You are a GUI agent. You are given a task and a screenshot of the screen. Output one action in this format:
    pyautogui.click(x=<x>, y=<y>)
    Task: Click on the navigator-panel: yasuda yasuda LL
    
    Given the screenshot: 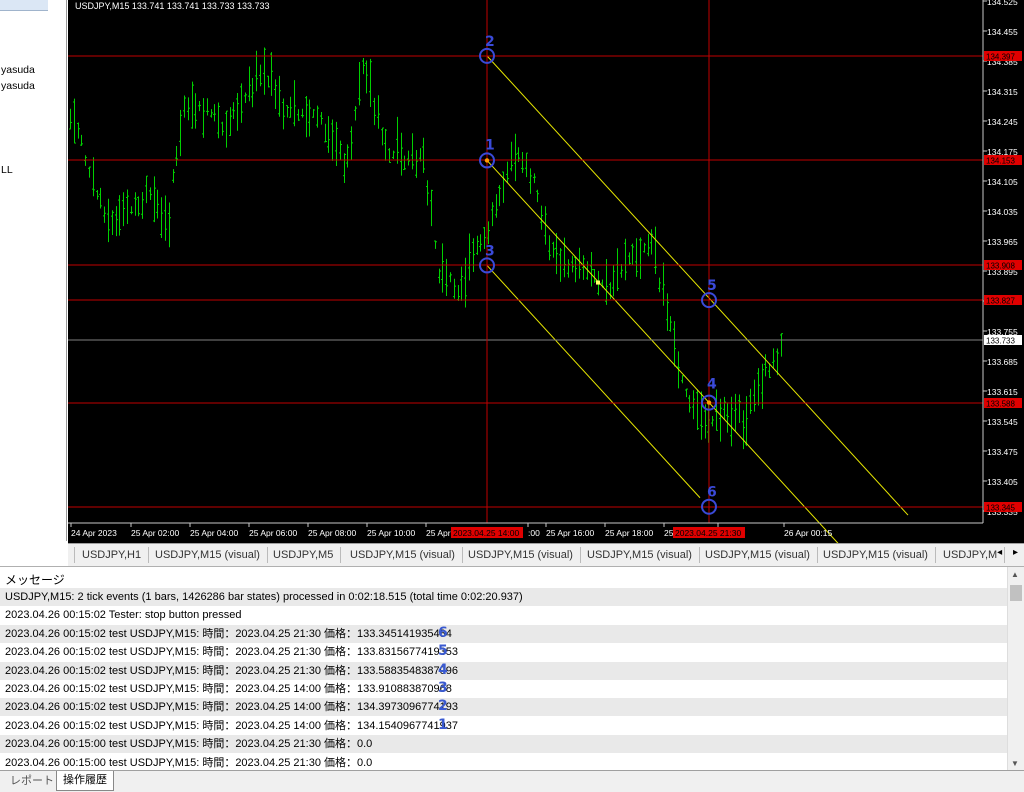 What is the action you would take?
    pyautogui.click(x=33, y=270)
    